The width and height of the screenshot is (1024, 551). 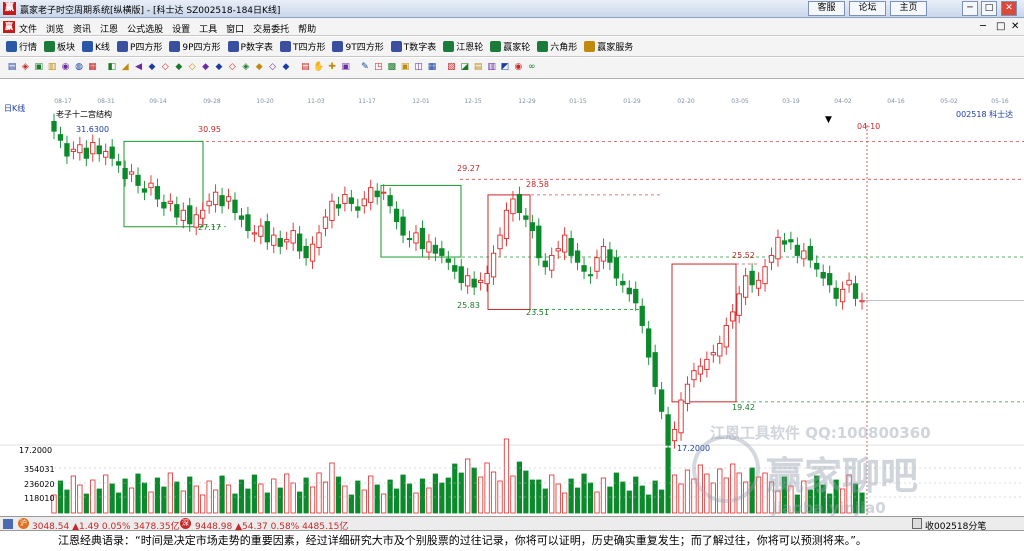 I want to click on tool-hexagon: 六角形, so click(x=557, y=46).